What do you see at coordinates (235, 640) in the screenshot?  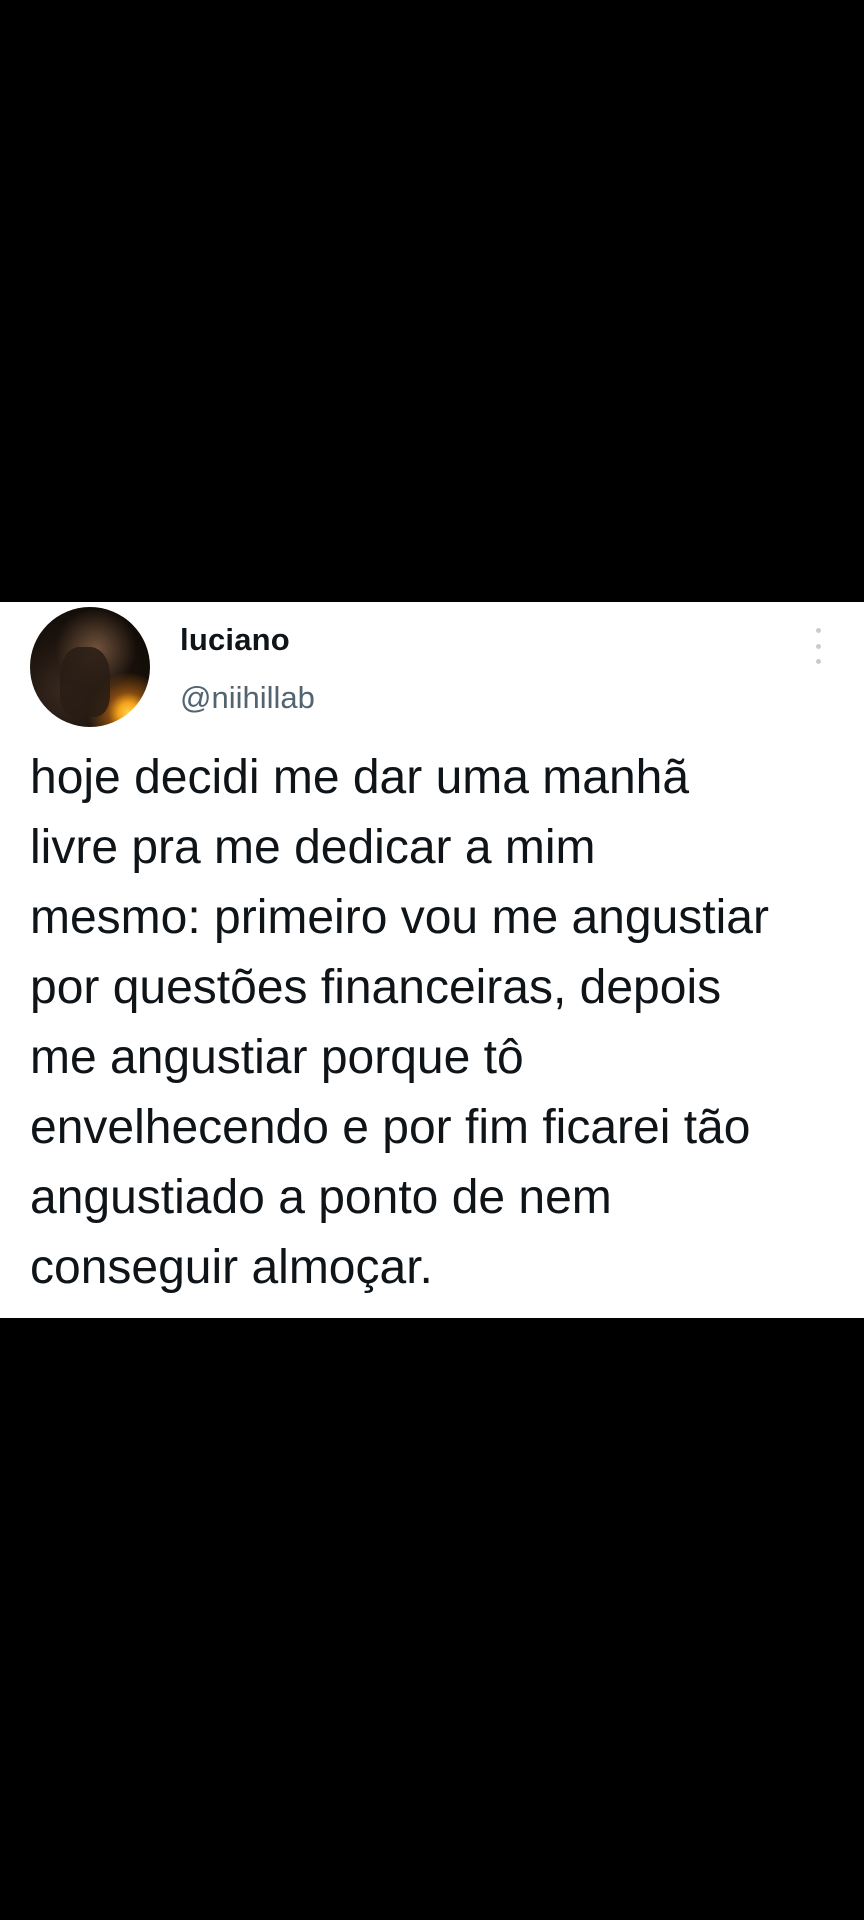 I see `author-name: luciano` at bounding box center [235, 640].